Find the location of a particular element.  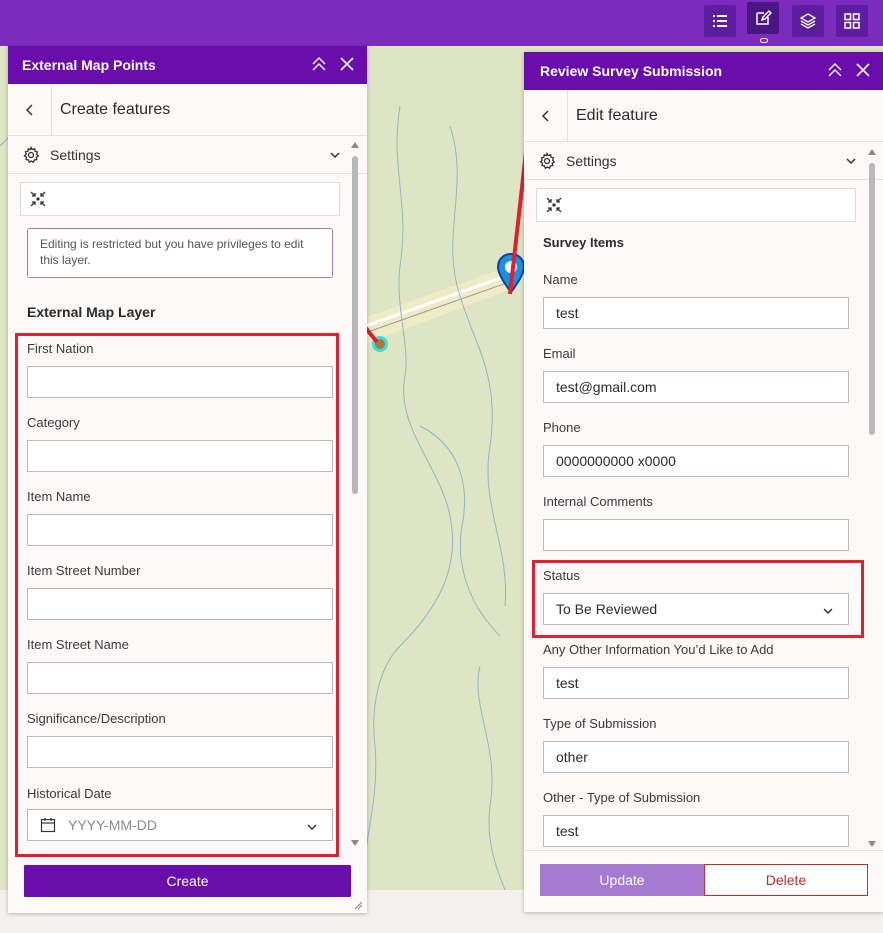

subhead-title: Create features is located at coordinates (115, 109).